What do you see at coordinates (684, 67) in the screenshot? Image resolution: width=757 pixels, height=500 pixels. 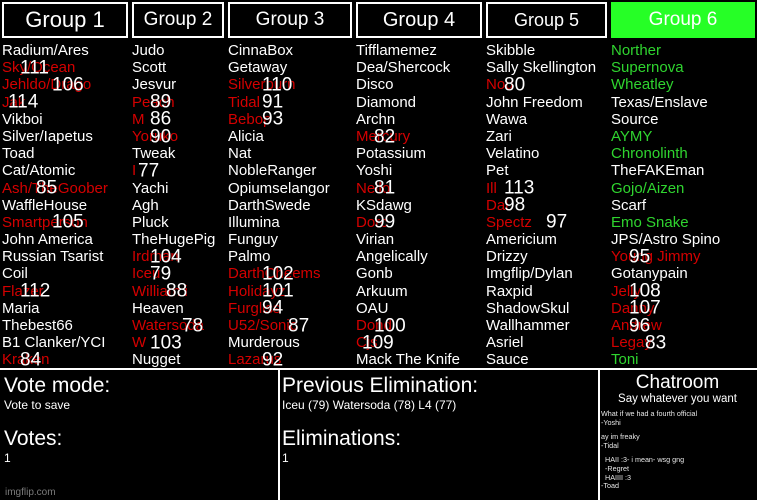 I see `contestant-row: Supernova` at bounding box center [684, 67].